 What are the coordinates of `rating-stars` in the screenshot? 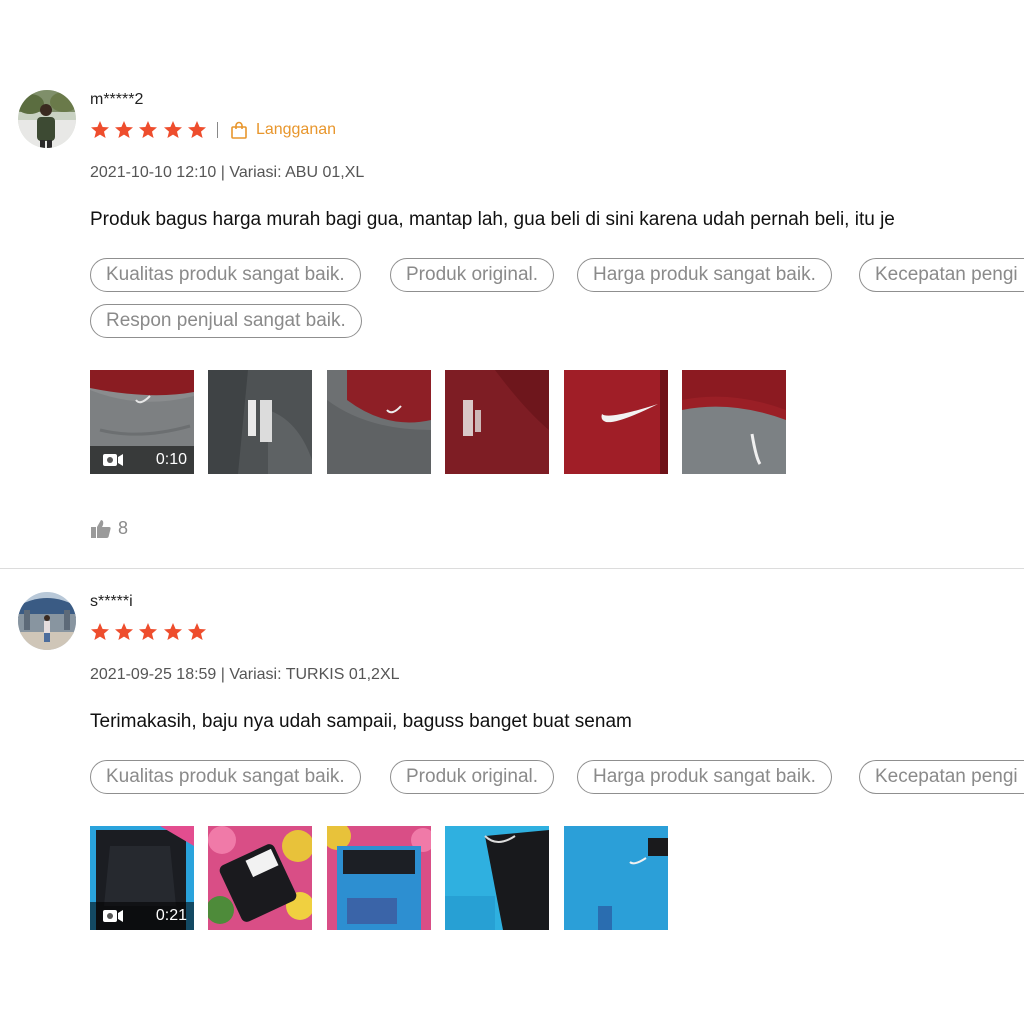 It's located at (150, 632).